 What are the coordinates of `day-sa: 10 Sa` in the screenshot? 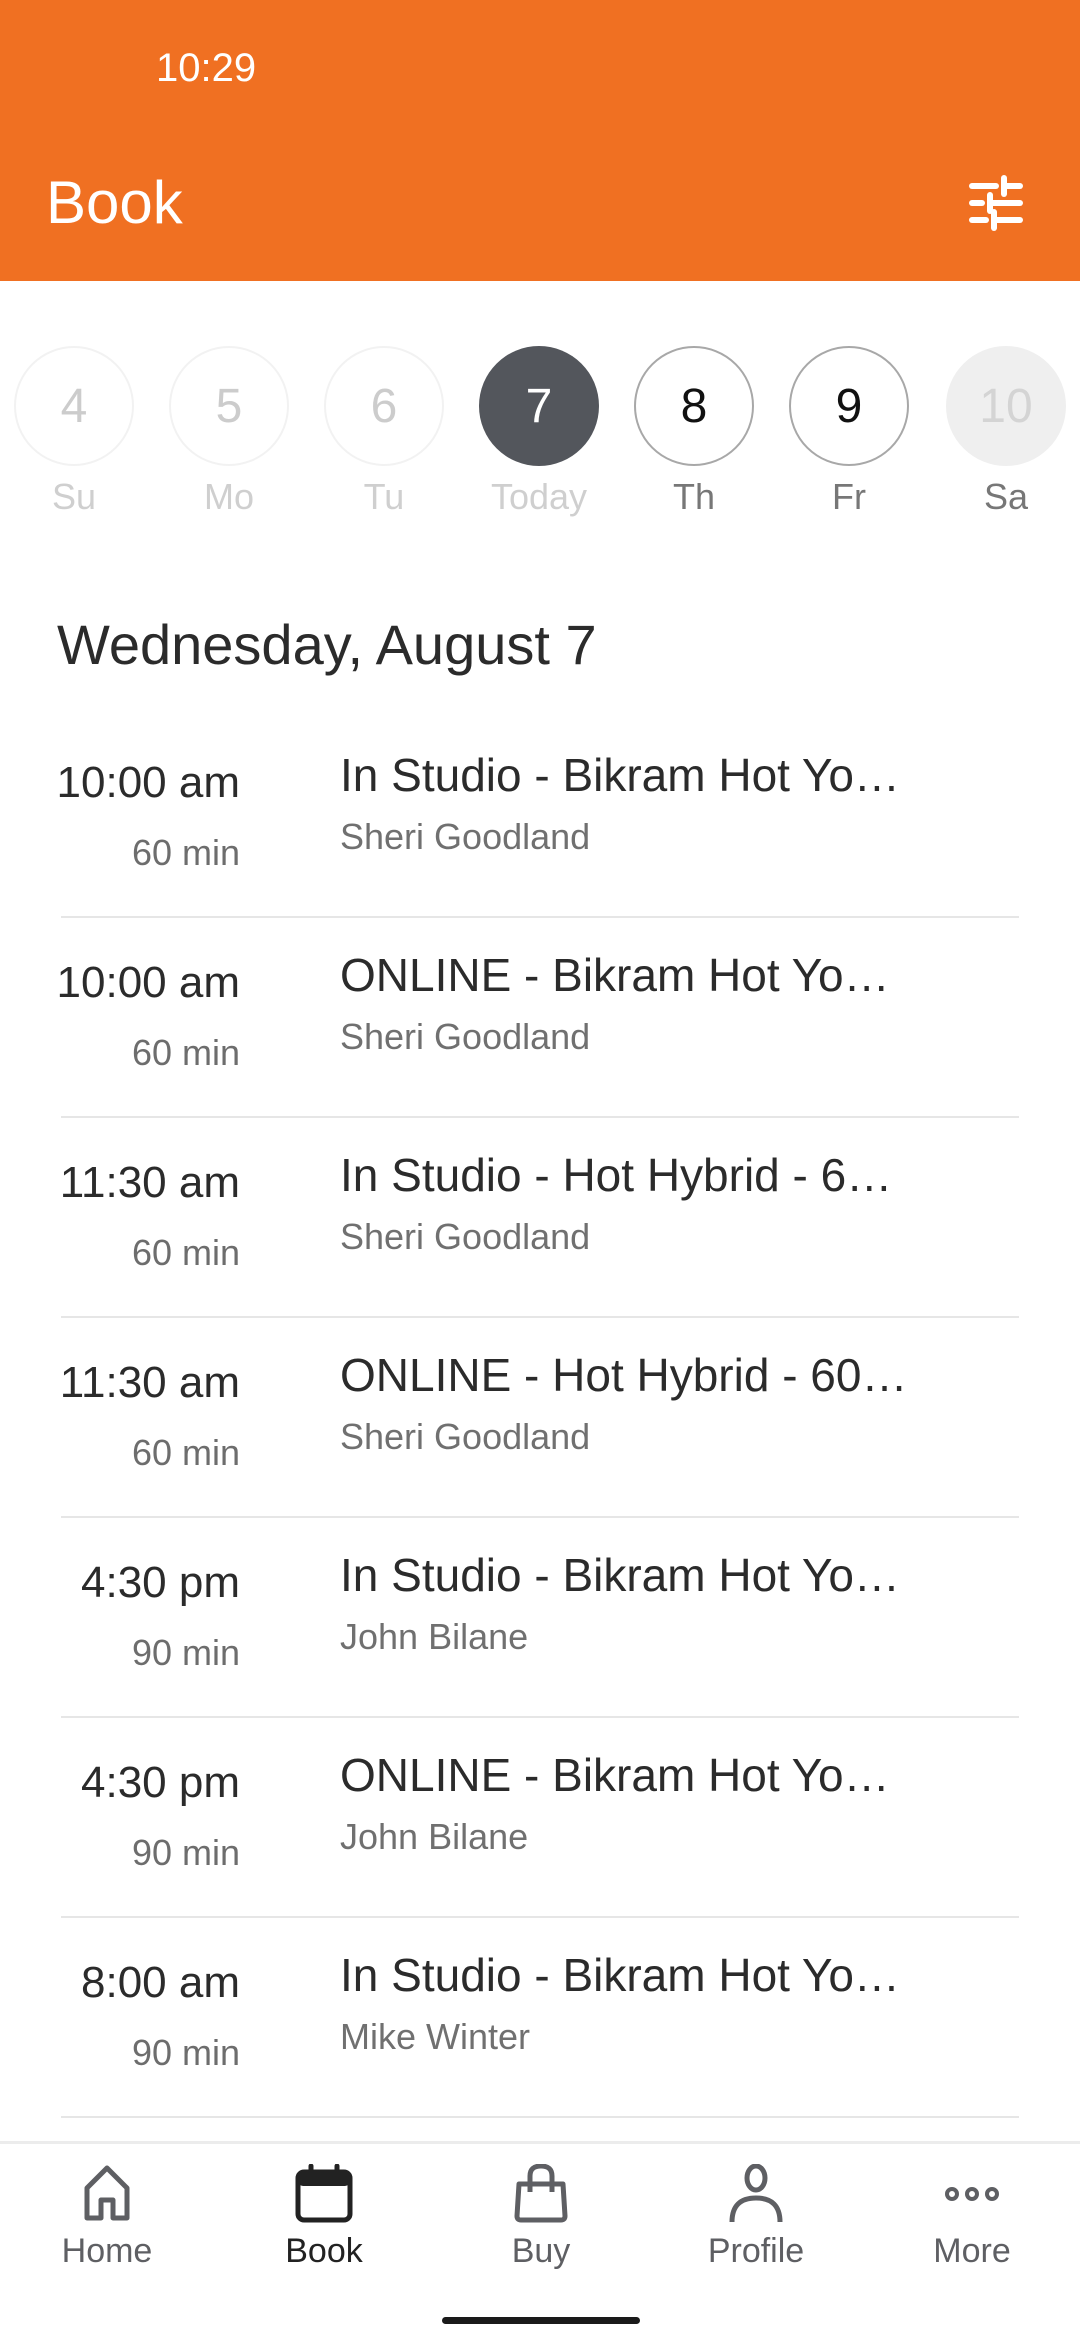 It's located at (1006, 432).